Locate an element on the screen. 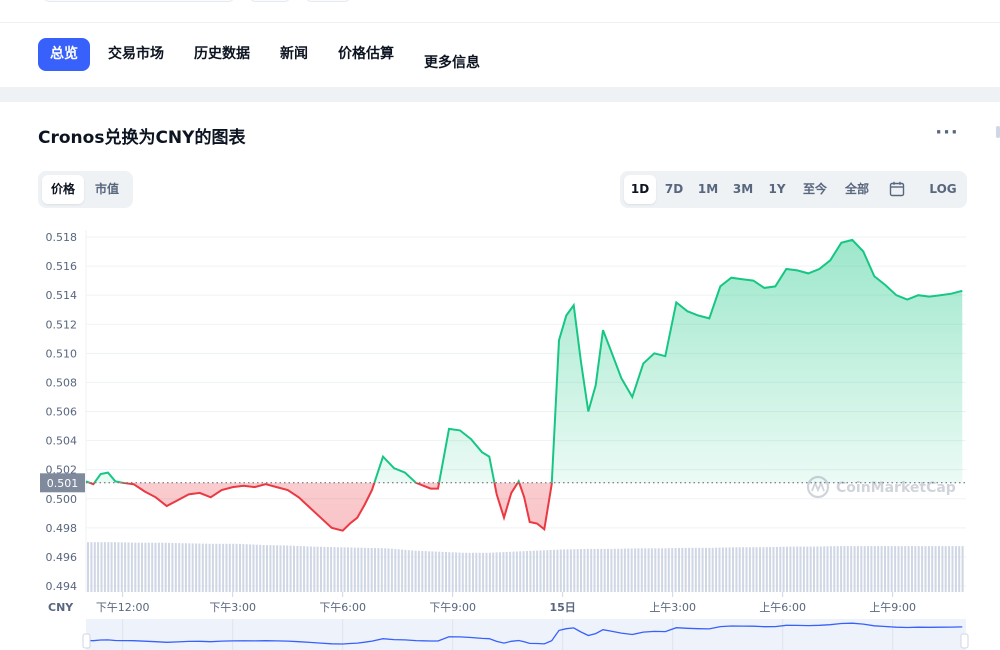 The image size is (1000, 650). y-tick-label: 0.498 is located at coordinates (62, 528).